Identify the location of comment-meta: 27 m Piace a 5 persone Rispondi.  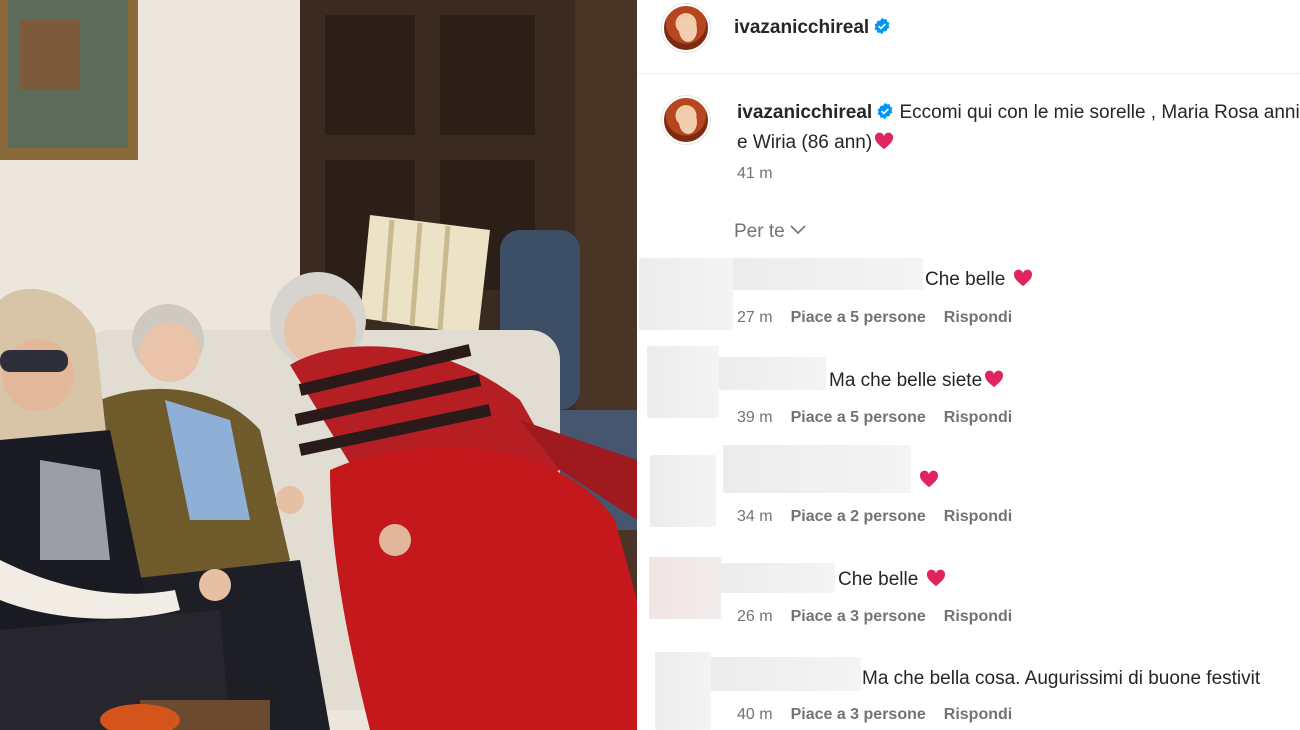
(874, 318).